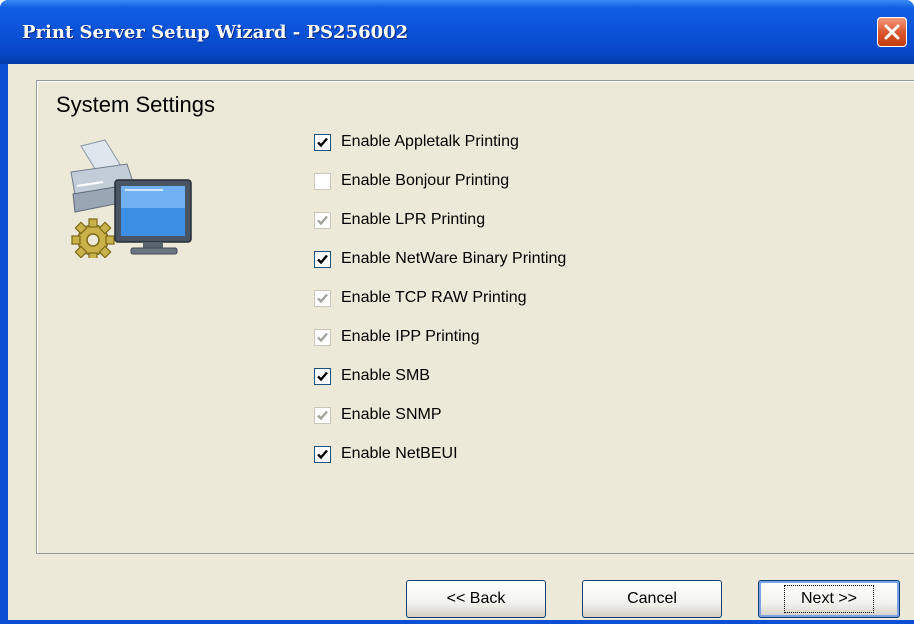  I want to click on option-row: Enable NetWare Binary Printing, so click(494, 259).